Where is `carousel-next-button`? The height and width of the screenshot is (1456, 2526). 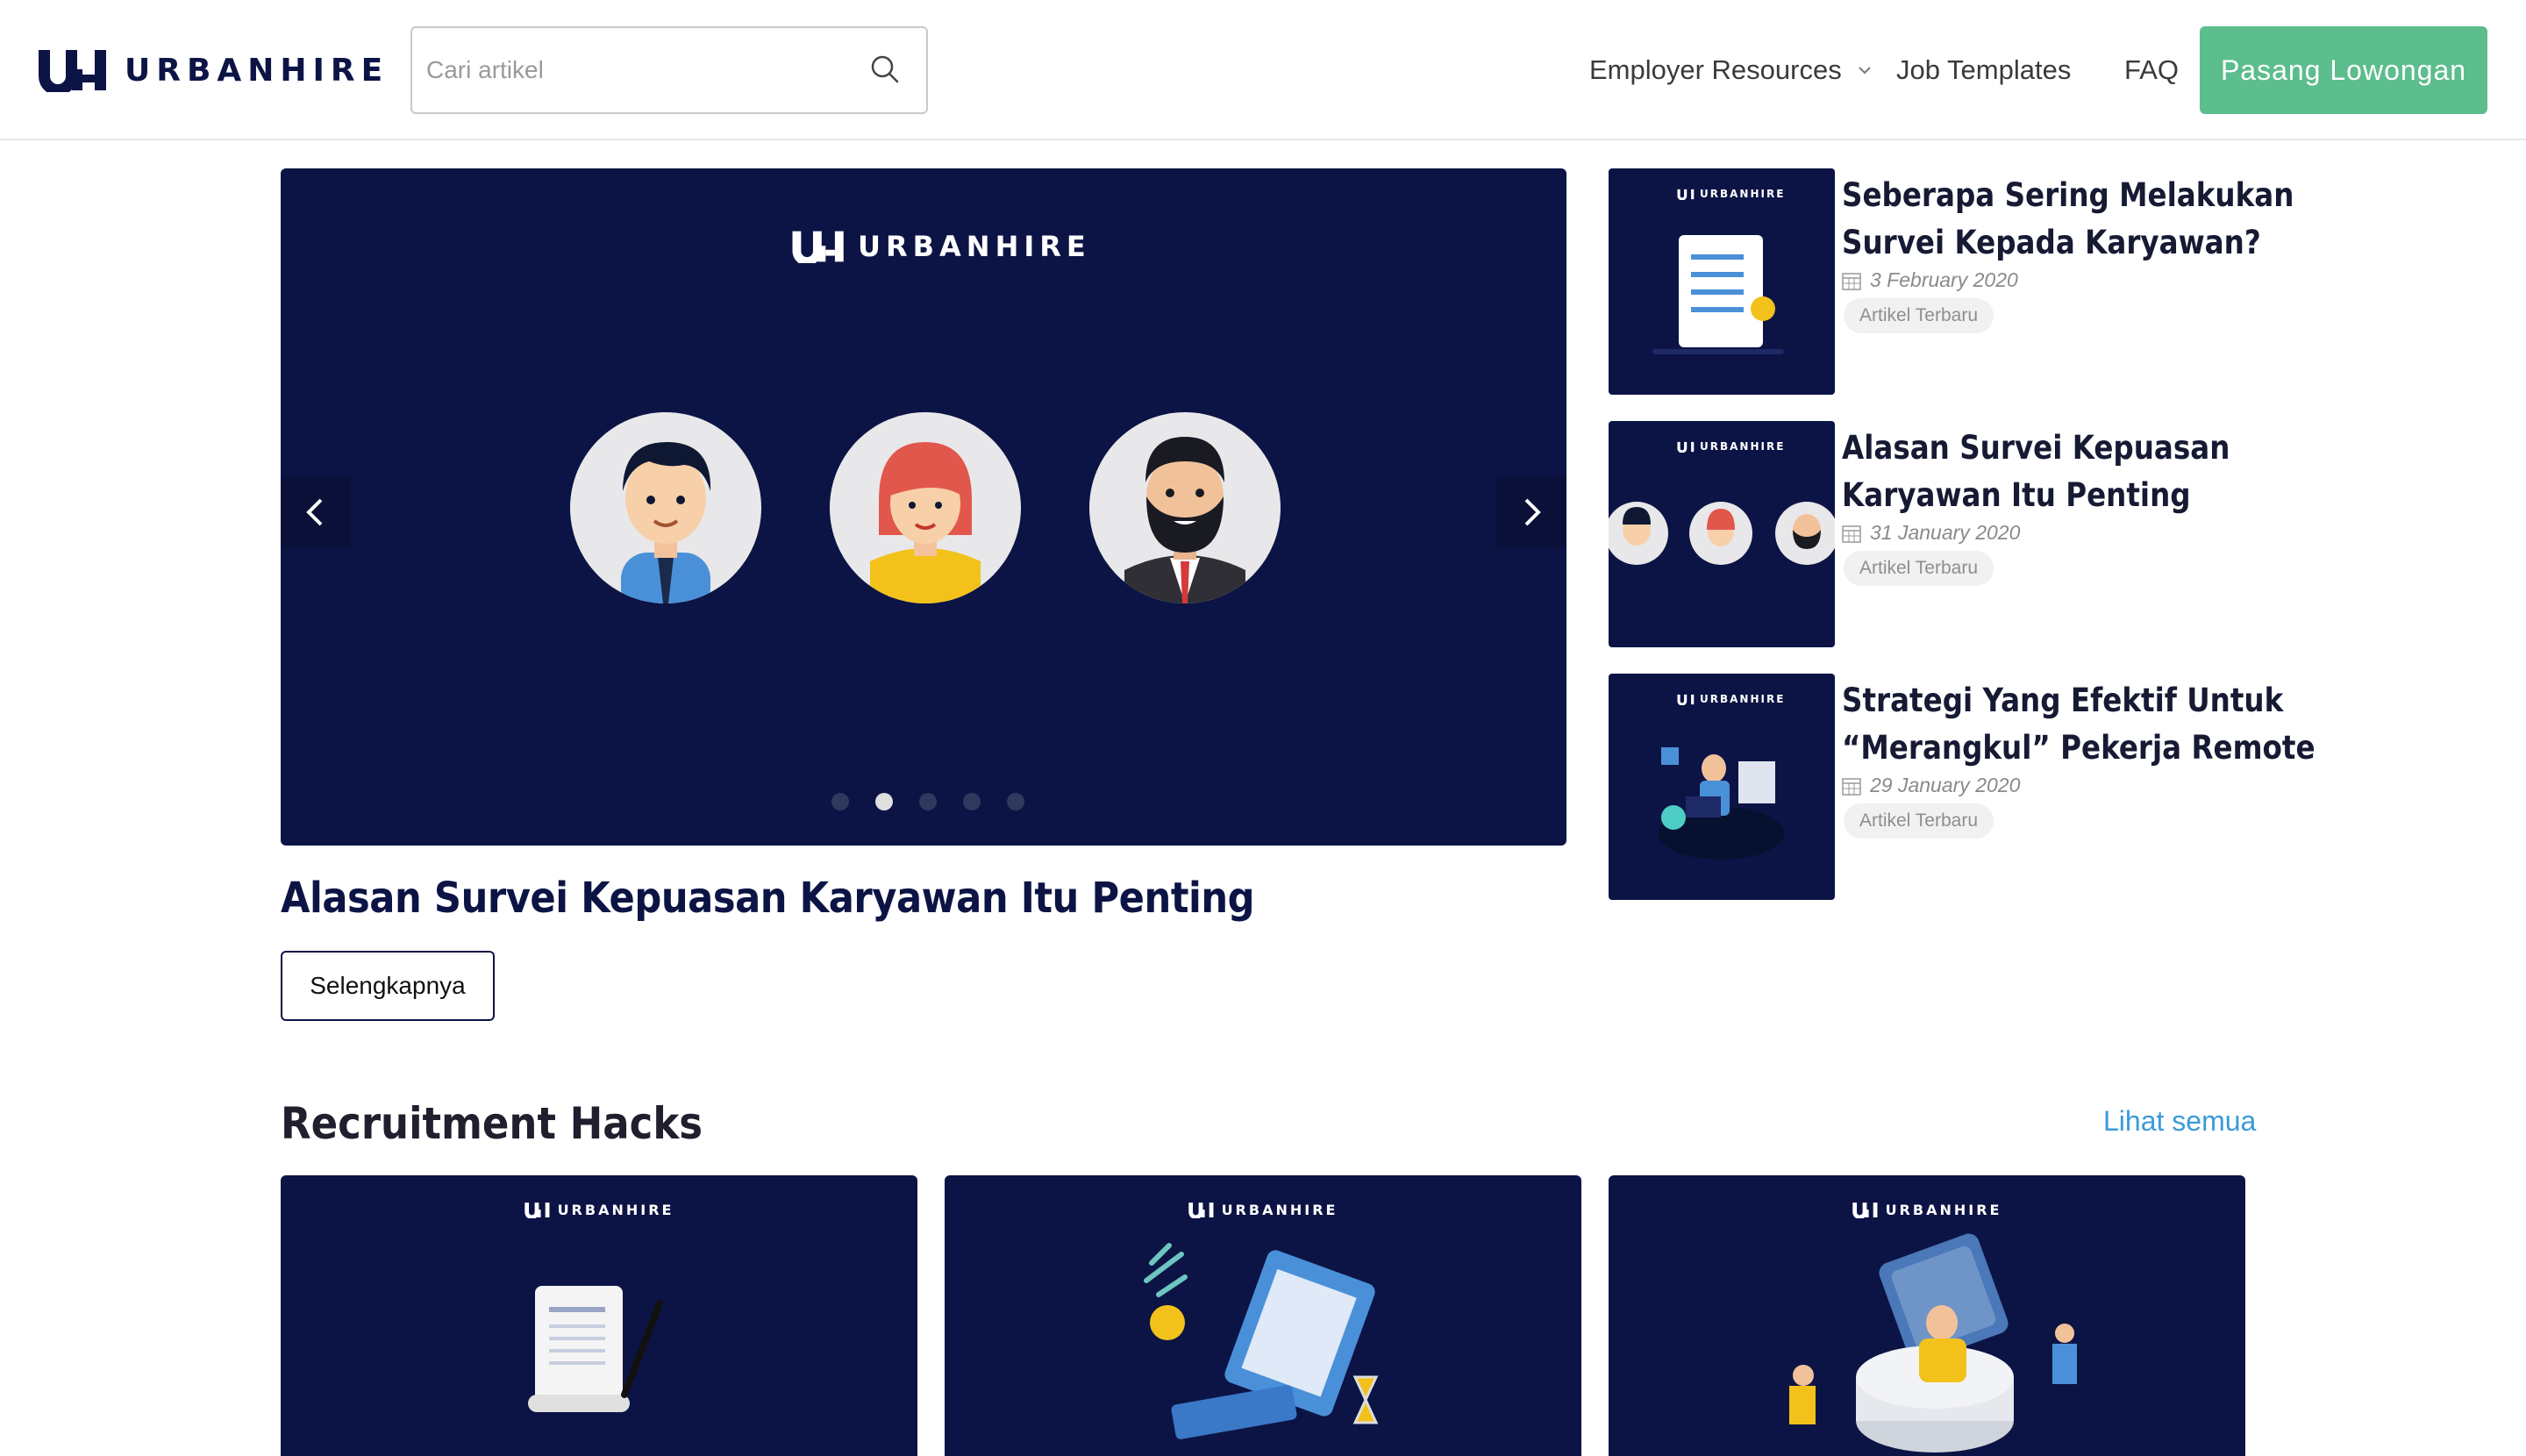 carousel-next-button is located at coordinates (1531, 512).